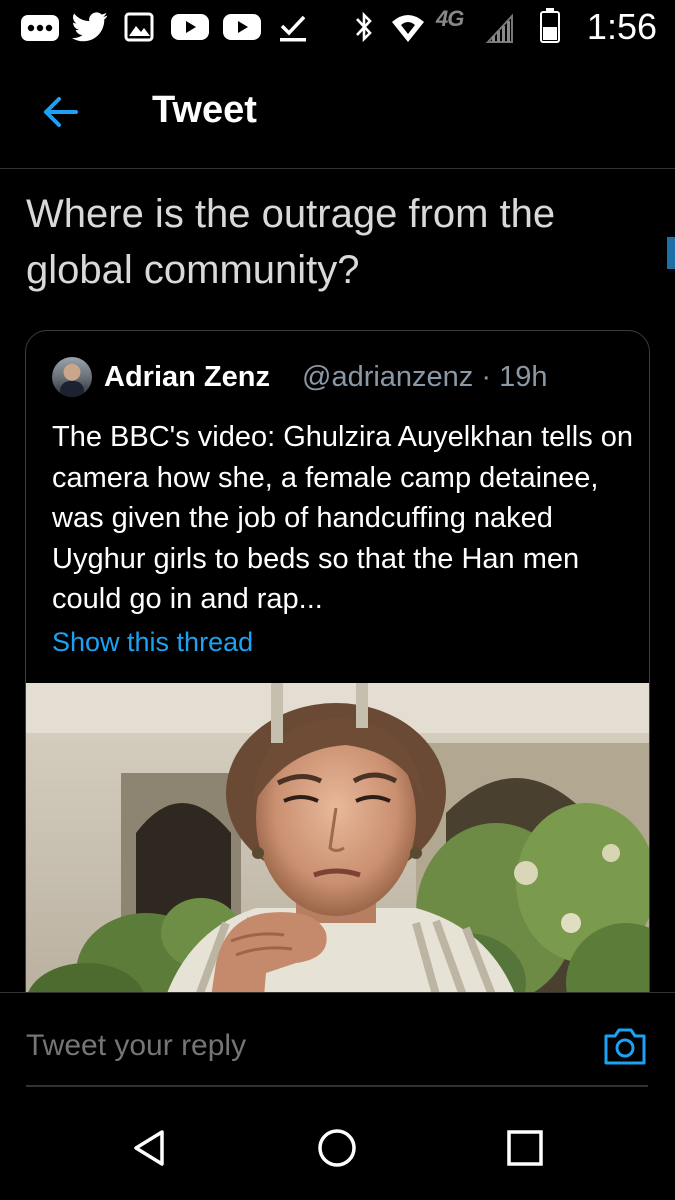  I want to click on twitter-bird-icon, so click(90, 27).